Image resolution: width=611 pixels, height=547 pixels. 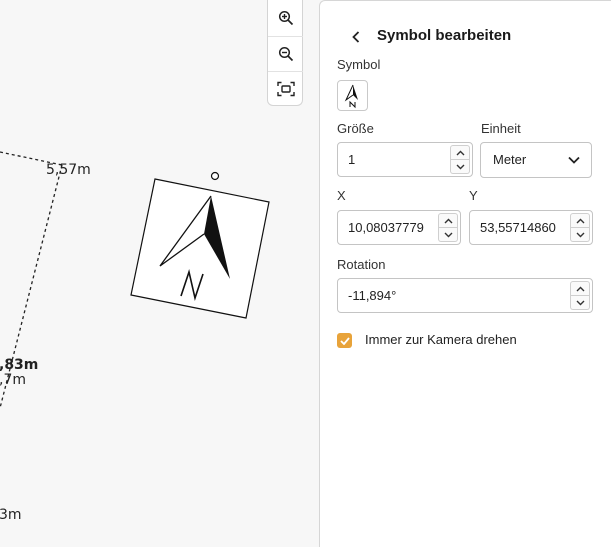 What do you see at coordinates (372, 295) in the screenshot?
I see `rotation-value: -11,894°` at bounding box center [372, 295].